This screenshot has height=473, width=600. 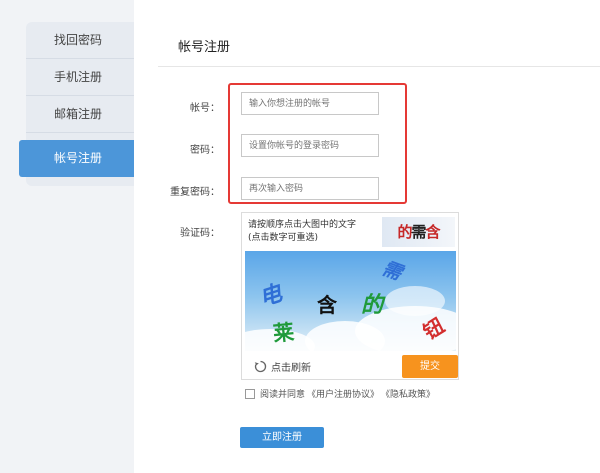 I want to click on captcha-target-char: 的, so click(x=404, y=232).